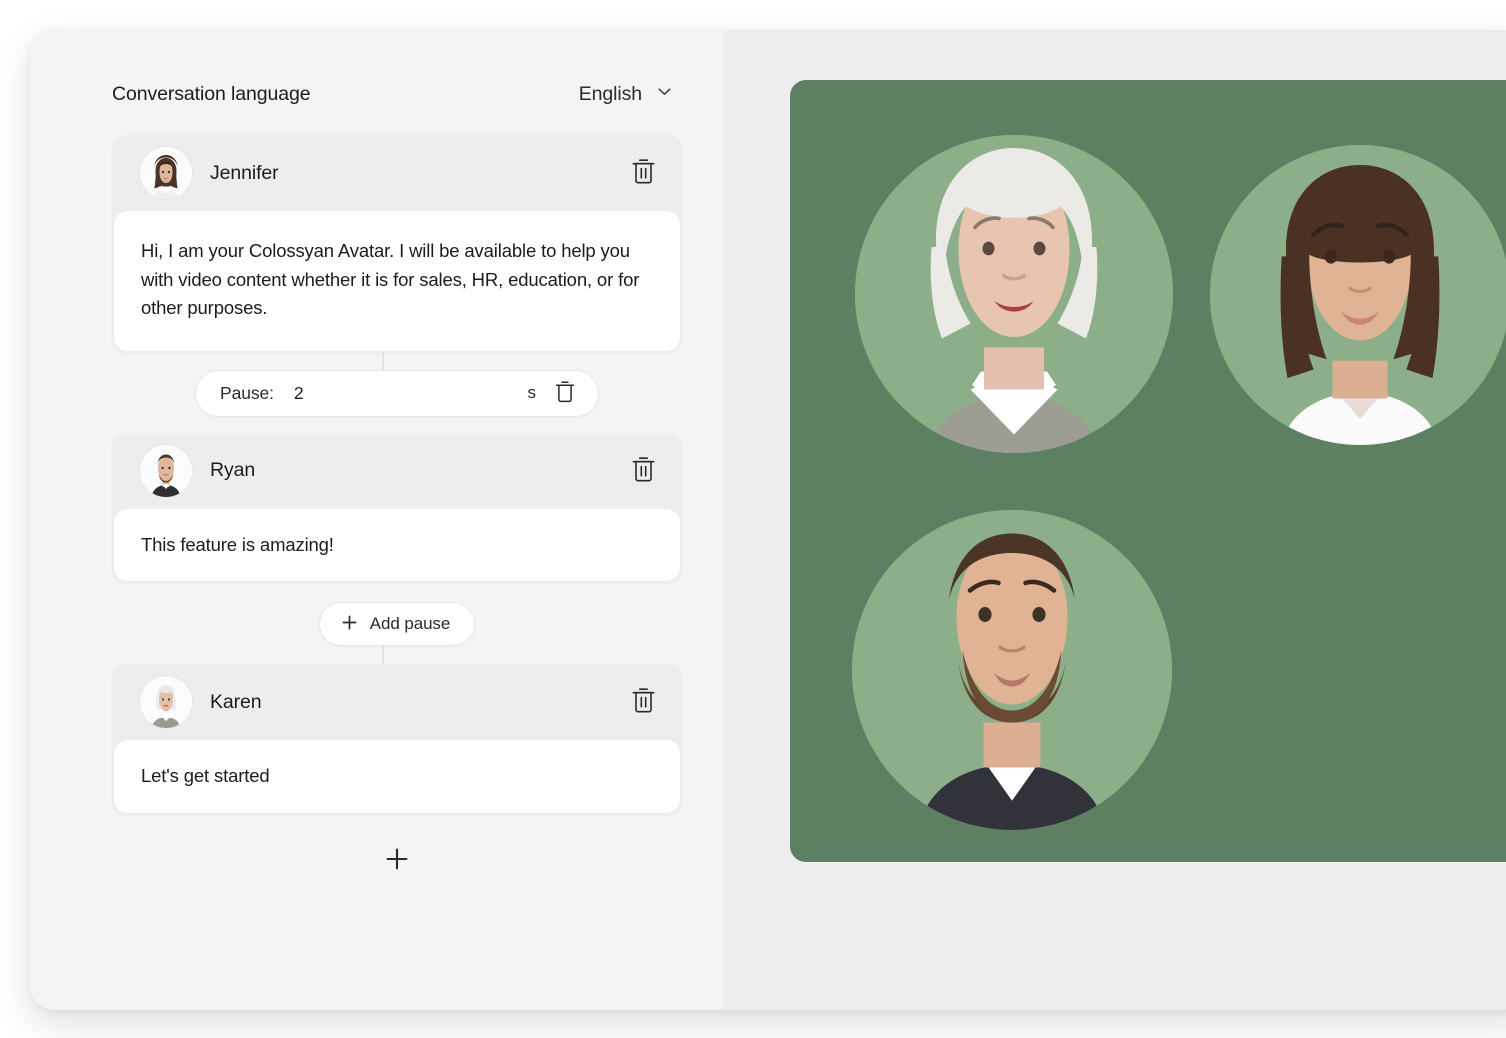 This screenshot has width=1506, height=1038. I want to click on add-block-row, so click(397, 861).